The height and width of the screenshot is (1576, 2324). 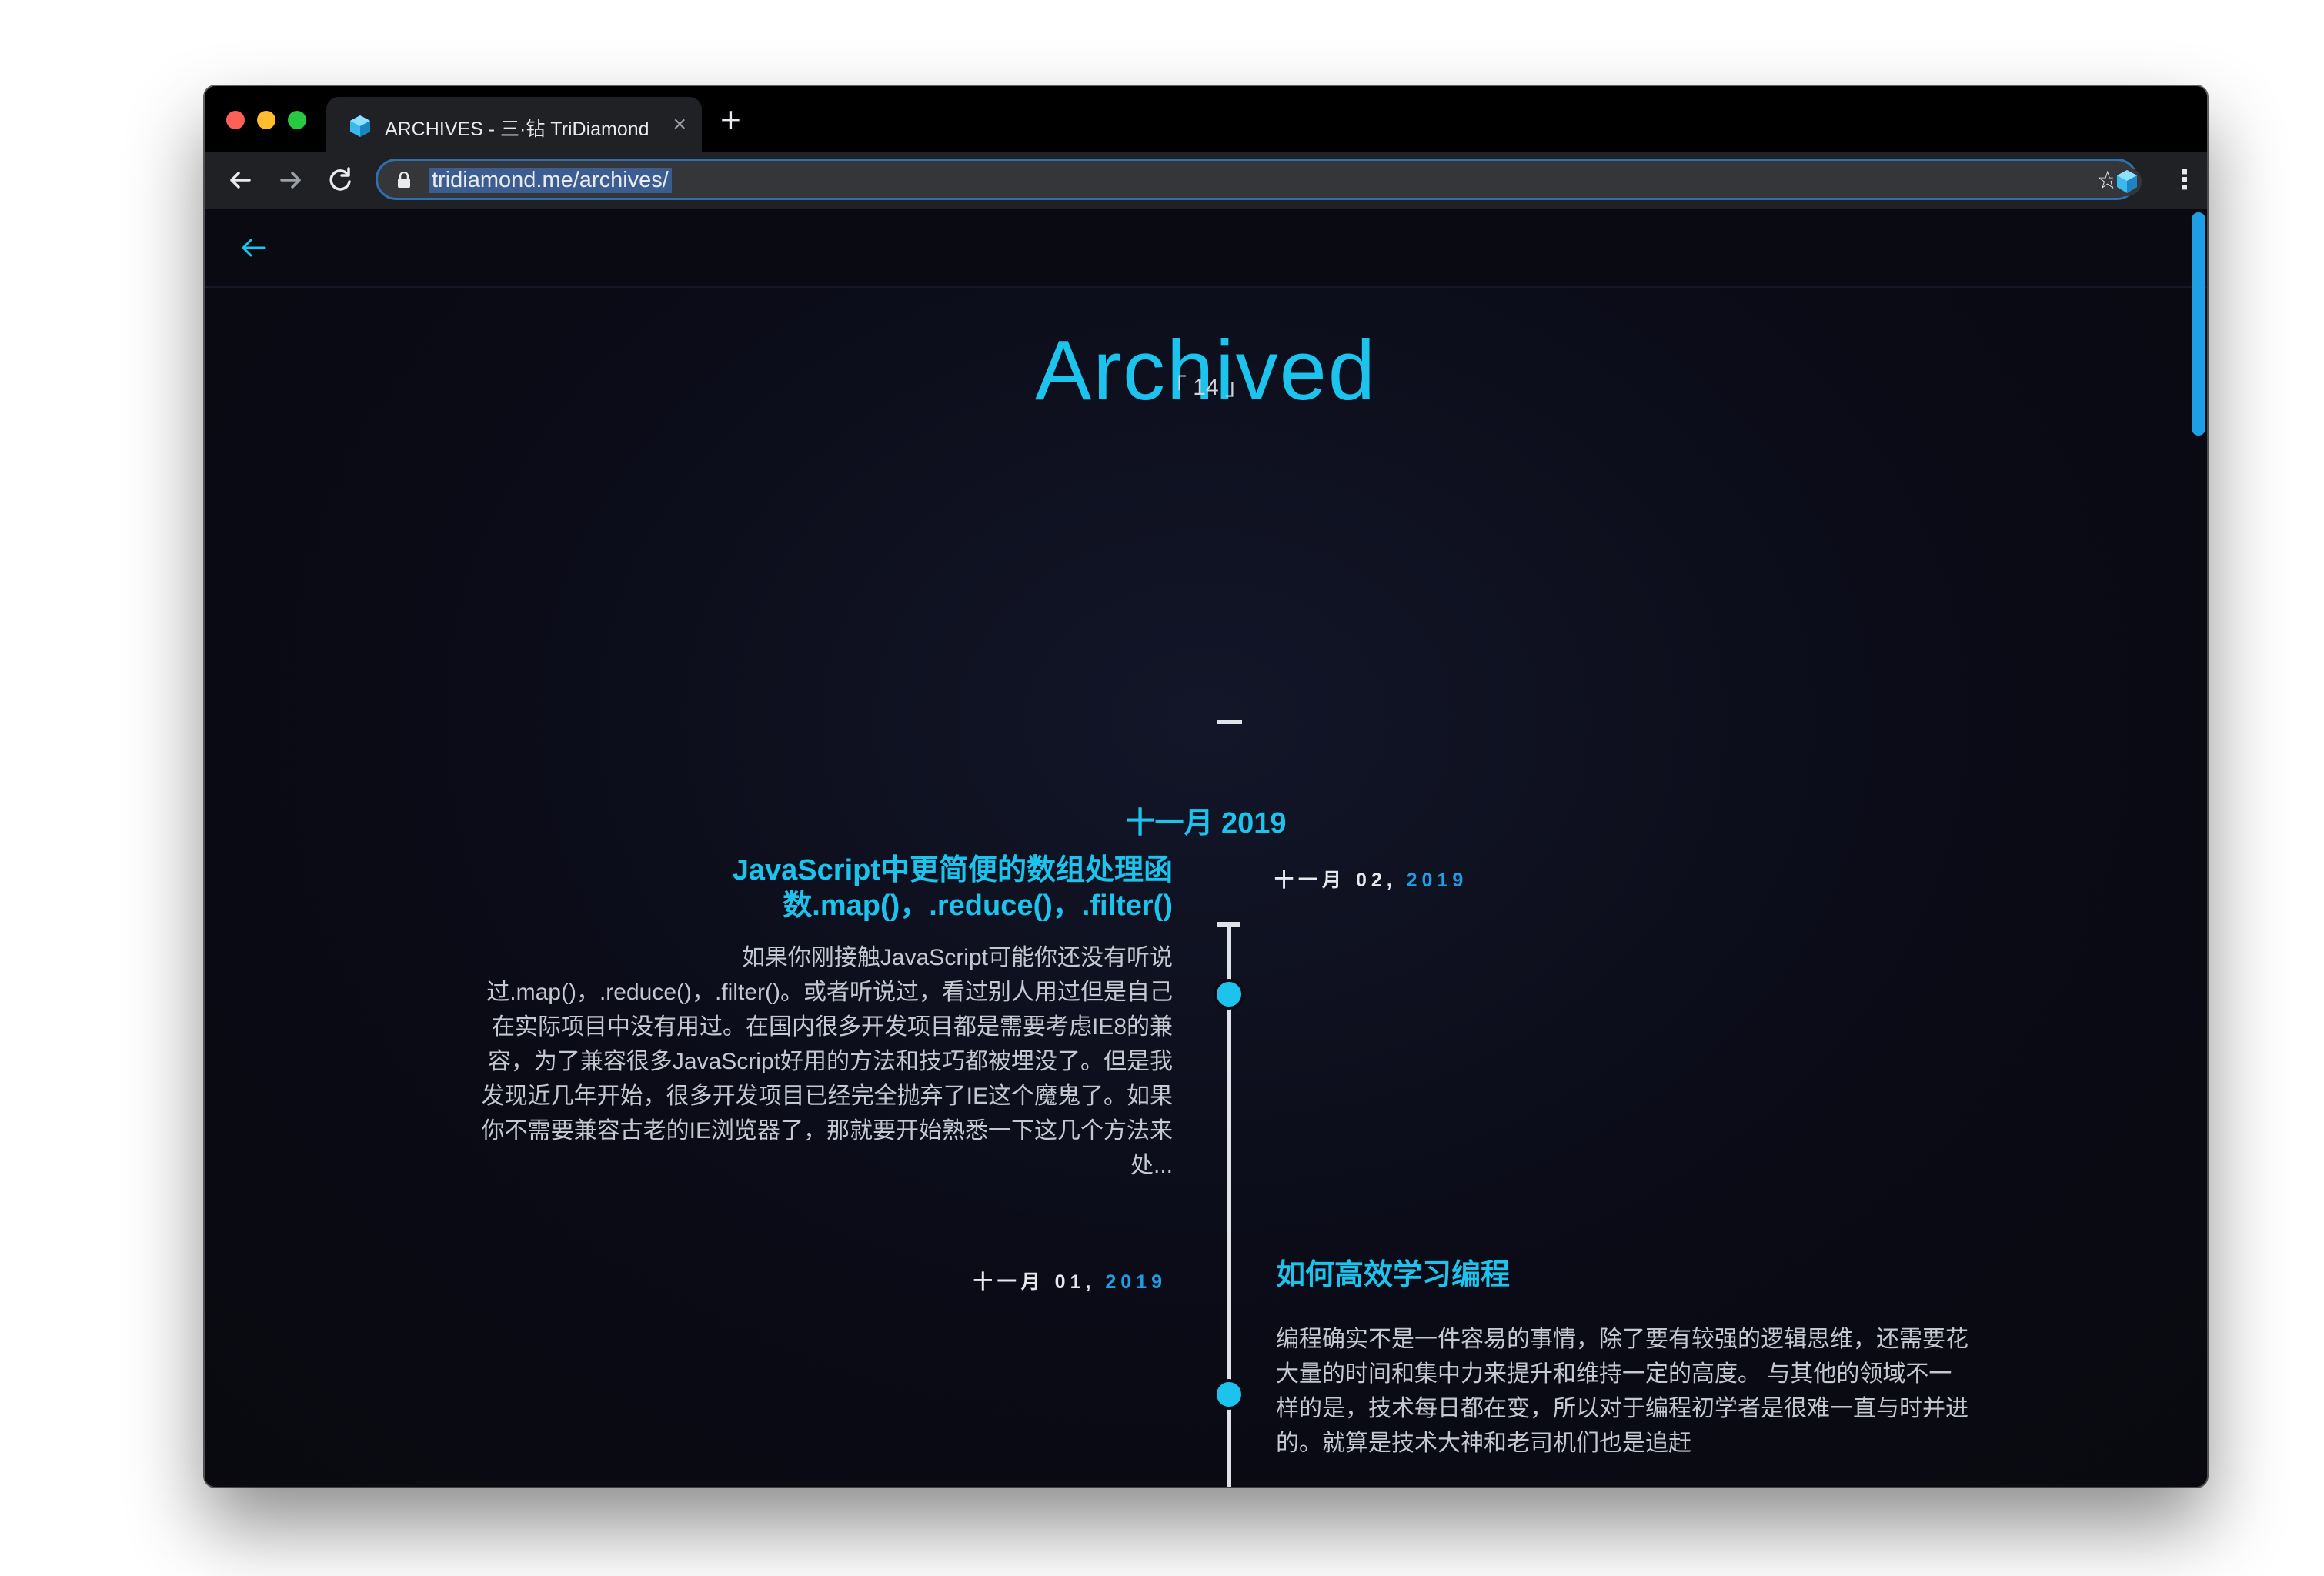 What do you see at coordinates (1206, 823) in the screenshot?
I see `archive-month-heading: 十一月 2019` at bounding box center [1206, 823].